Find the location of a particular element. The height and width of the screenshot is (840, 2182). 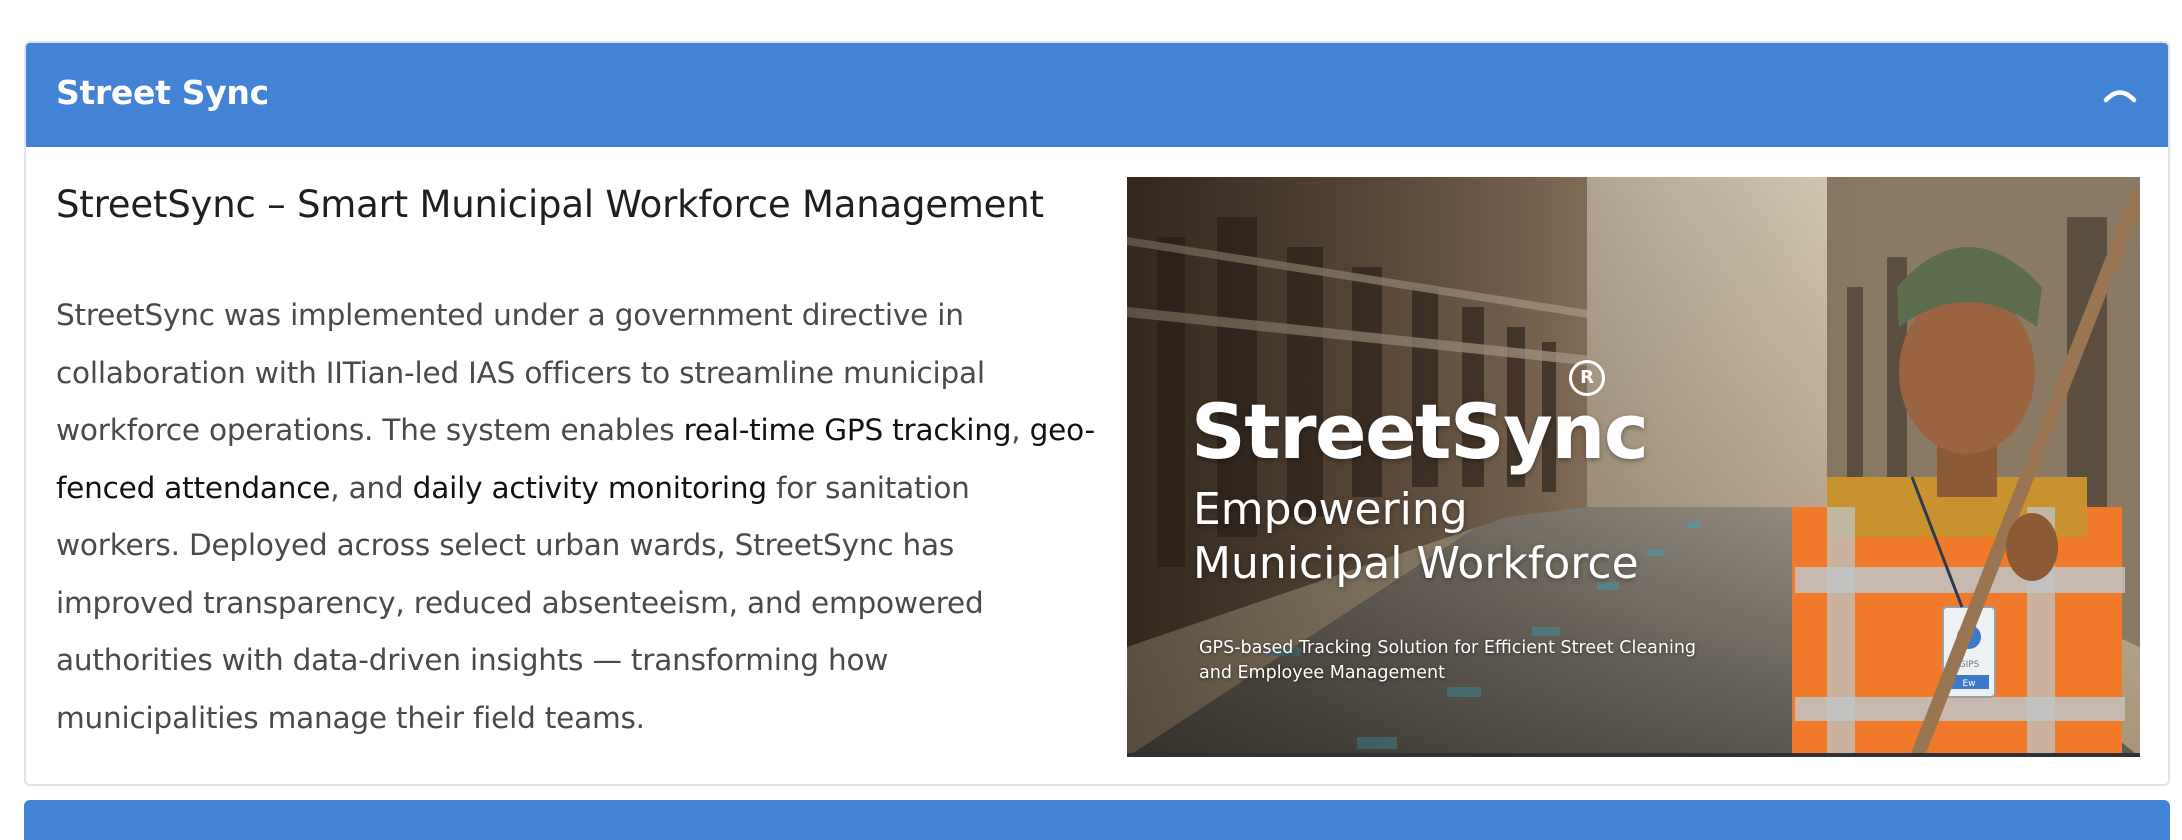

id-card-label: GIPS Ew is located at coordinates (1969, 674).